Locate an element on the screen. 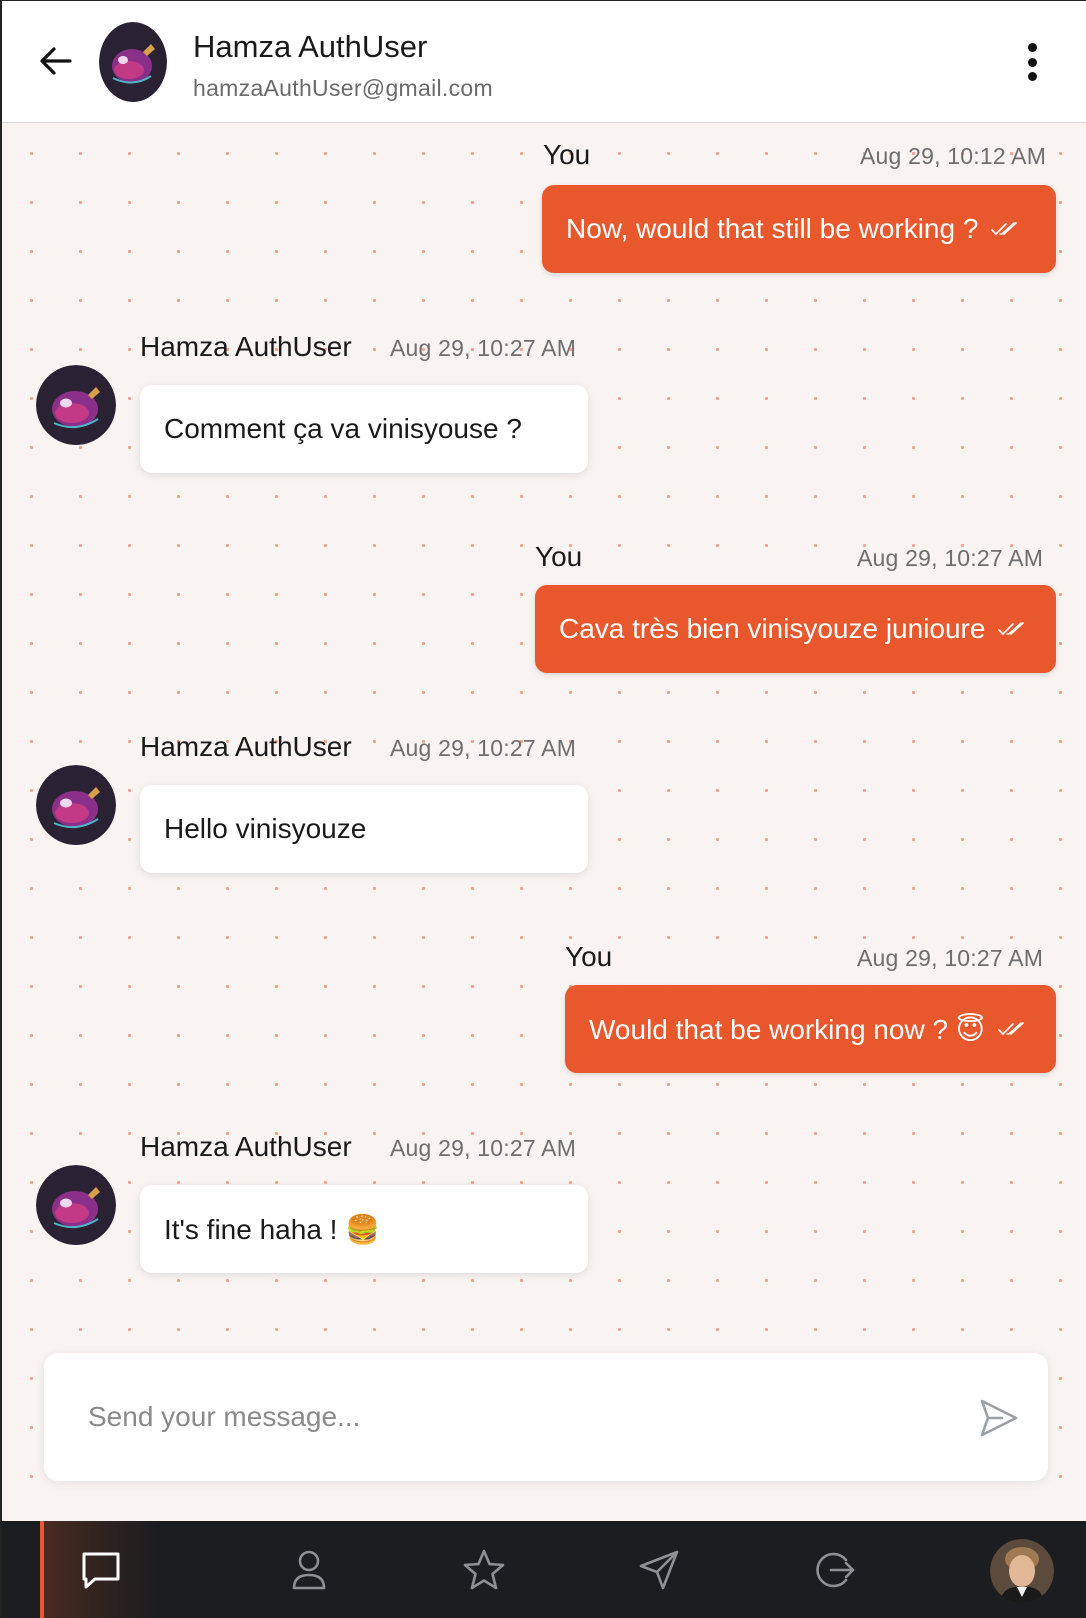 This screenshot has width=1086, height=1618. nav-item-chats is located at coordinates (99, 1569).